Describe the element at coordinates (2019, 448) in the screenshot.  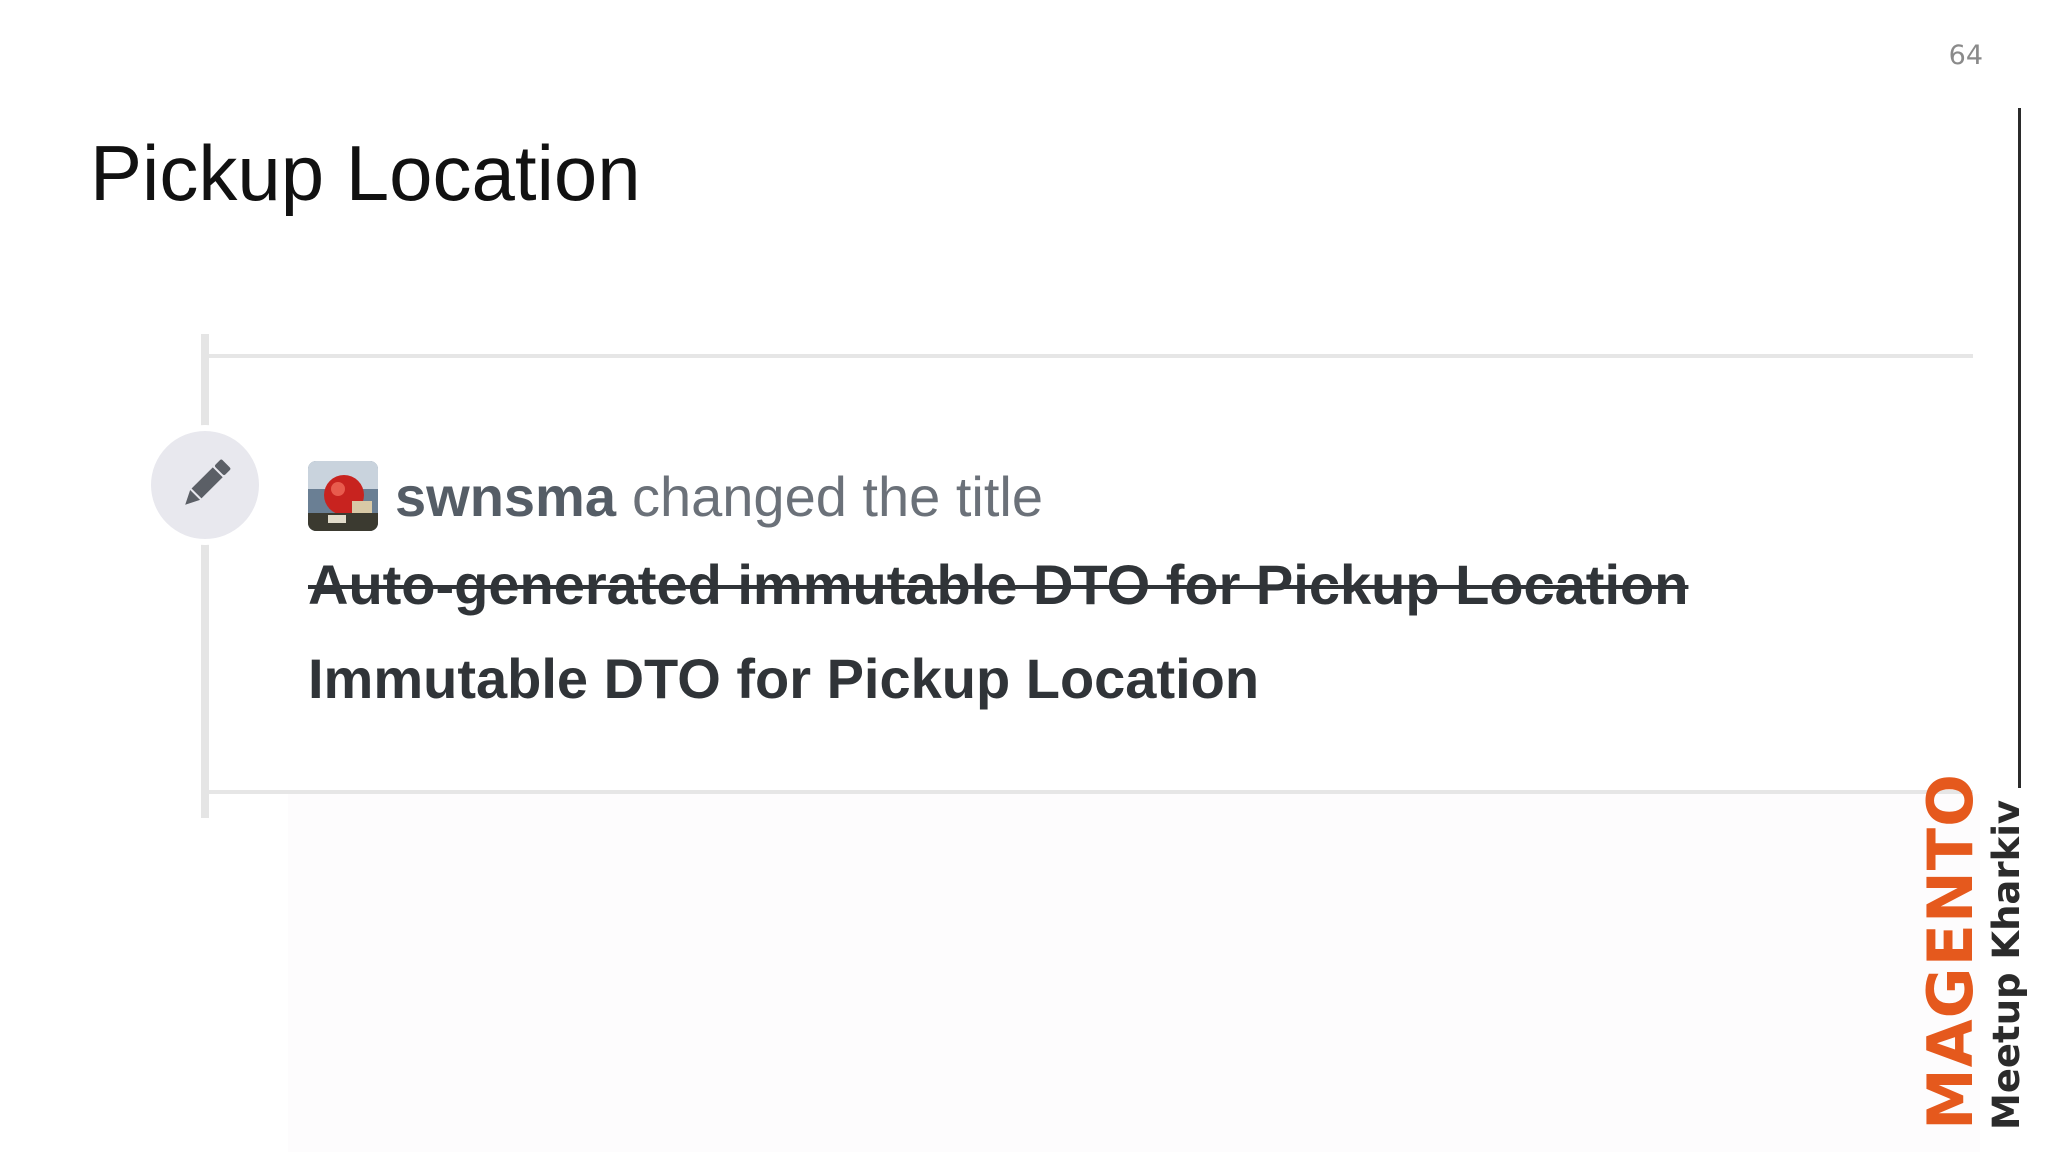
I see `vertical-divider` at that location.